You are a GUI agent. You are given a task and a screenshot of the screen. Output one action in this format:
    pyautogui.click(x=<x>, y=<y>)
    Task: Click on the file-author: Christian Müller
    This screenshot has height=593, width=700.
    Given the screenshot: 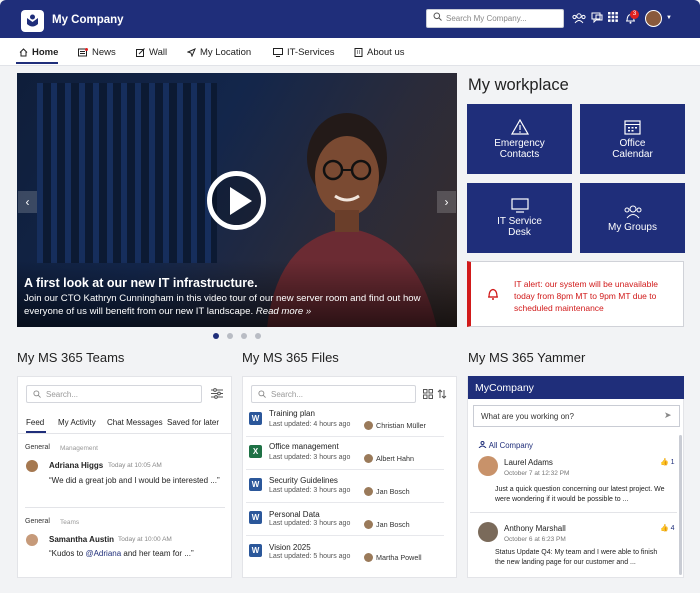 What is the action you would take?
    pyautogui.click(x=401, y=425)
    